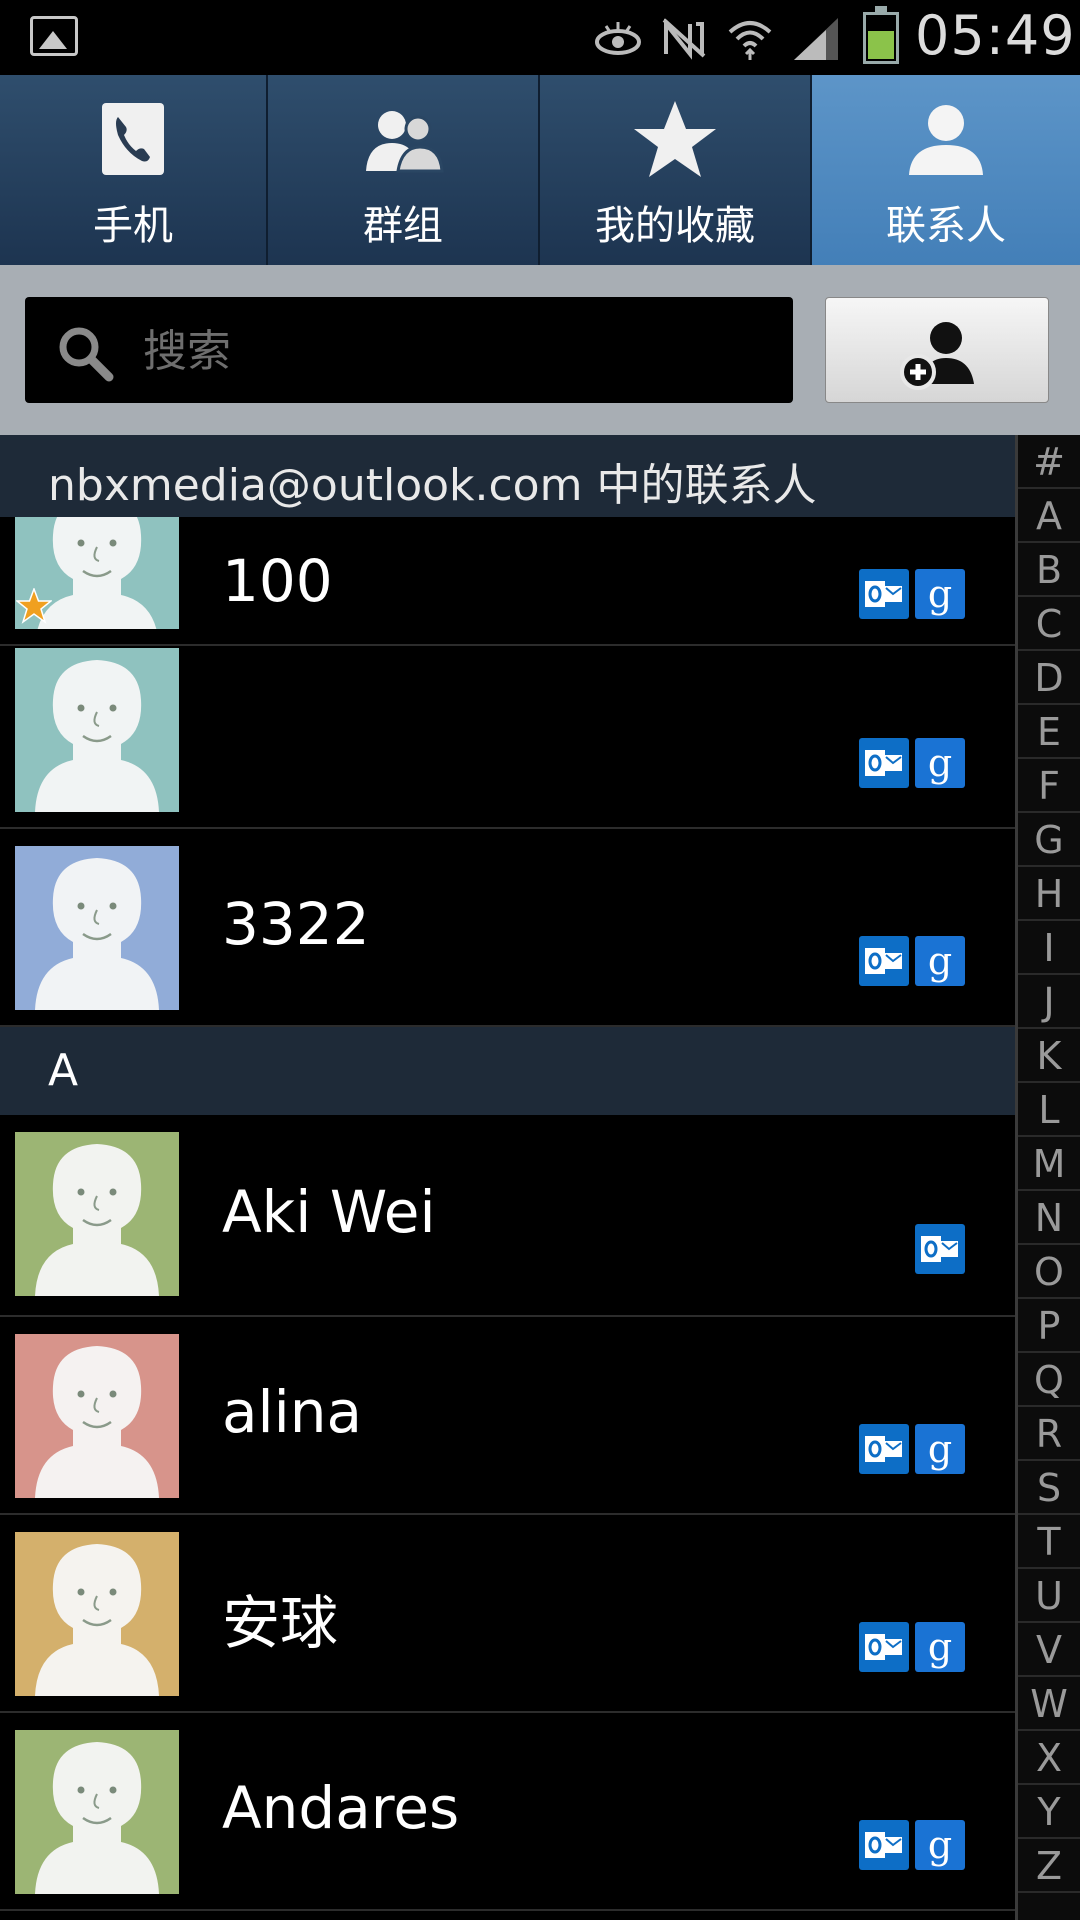 This screenshot has height=1920, width=1080. What do you see at coordinates (405, 142) in the screenshot?
I see `groups-icon` at bounding box center [405, 142].